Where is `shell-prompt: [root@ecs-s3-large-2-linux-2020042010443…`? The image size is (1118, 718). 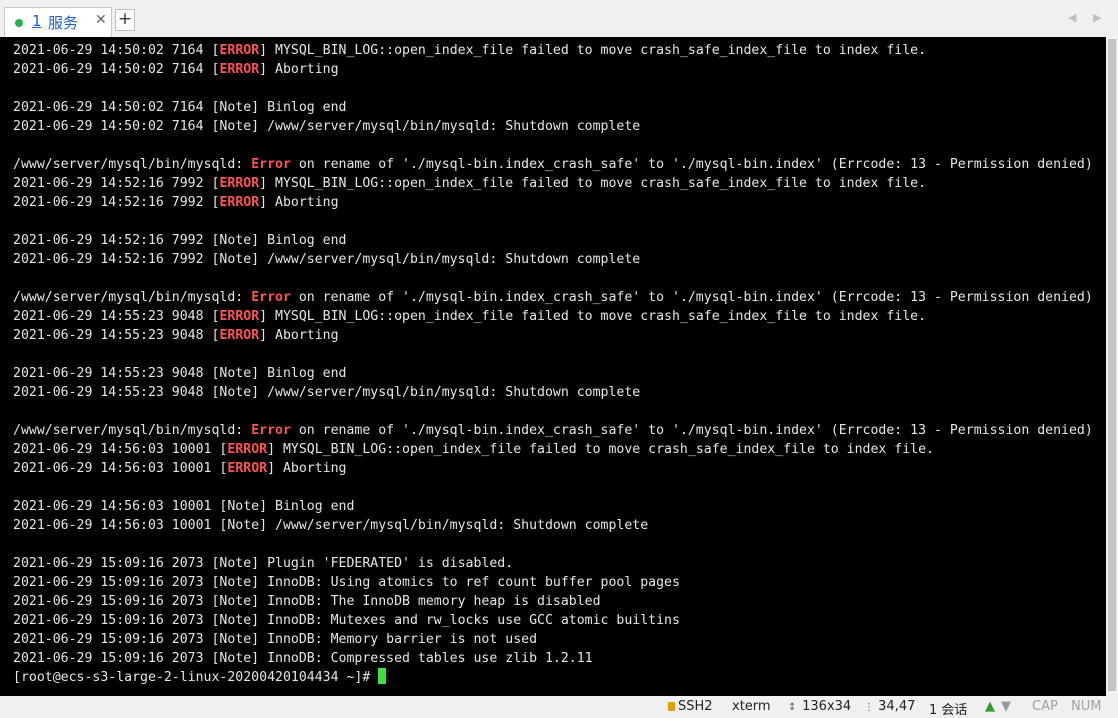 shell-prompt: [root@ecs-s3-large-2-linux-2020042010443… is located at coordinates (196, 677).